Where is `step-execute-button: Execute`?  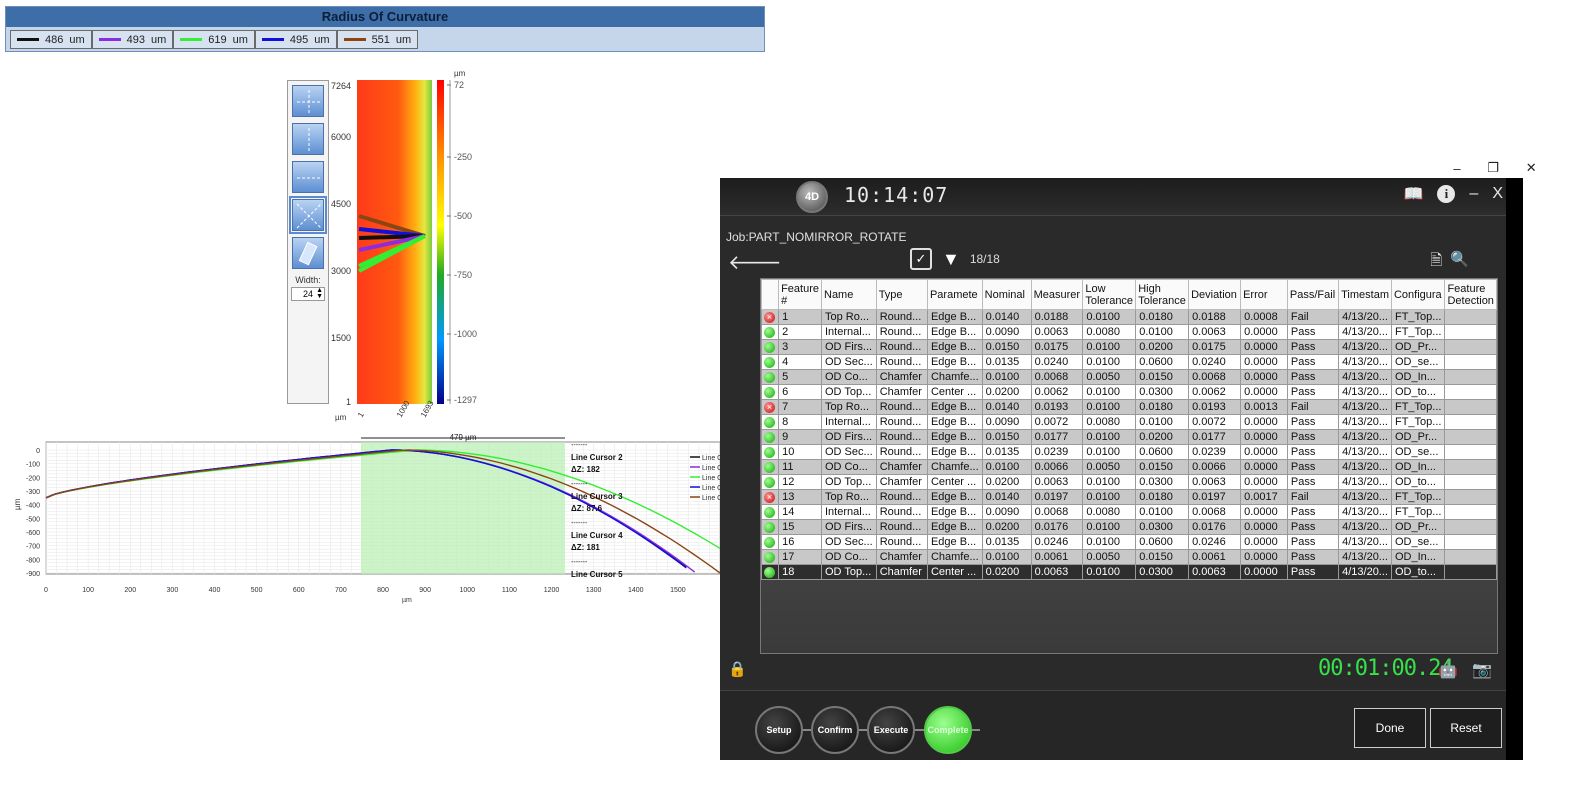 step-execute-button: Execute is located at coordinates (891, 730).